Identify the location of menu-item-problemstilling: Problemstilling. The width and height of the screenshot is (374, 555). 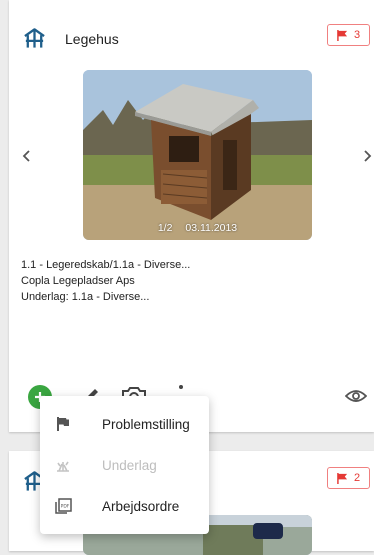
(124, 424).